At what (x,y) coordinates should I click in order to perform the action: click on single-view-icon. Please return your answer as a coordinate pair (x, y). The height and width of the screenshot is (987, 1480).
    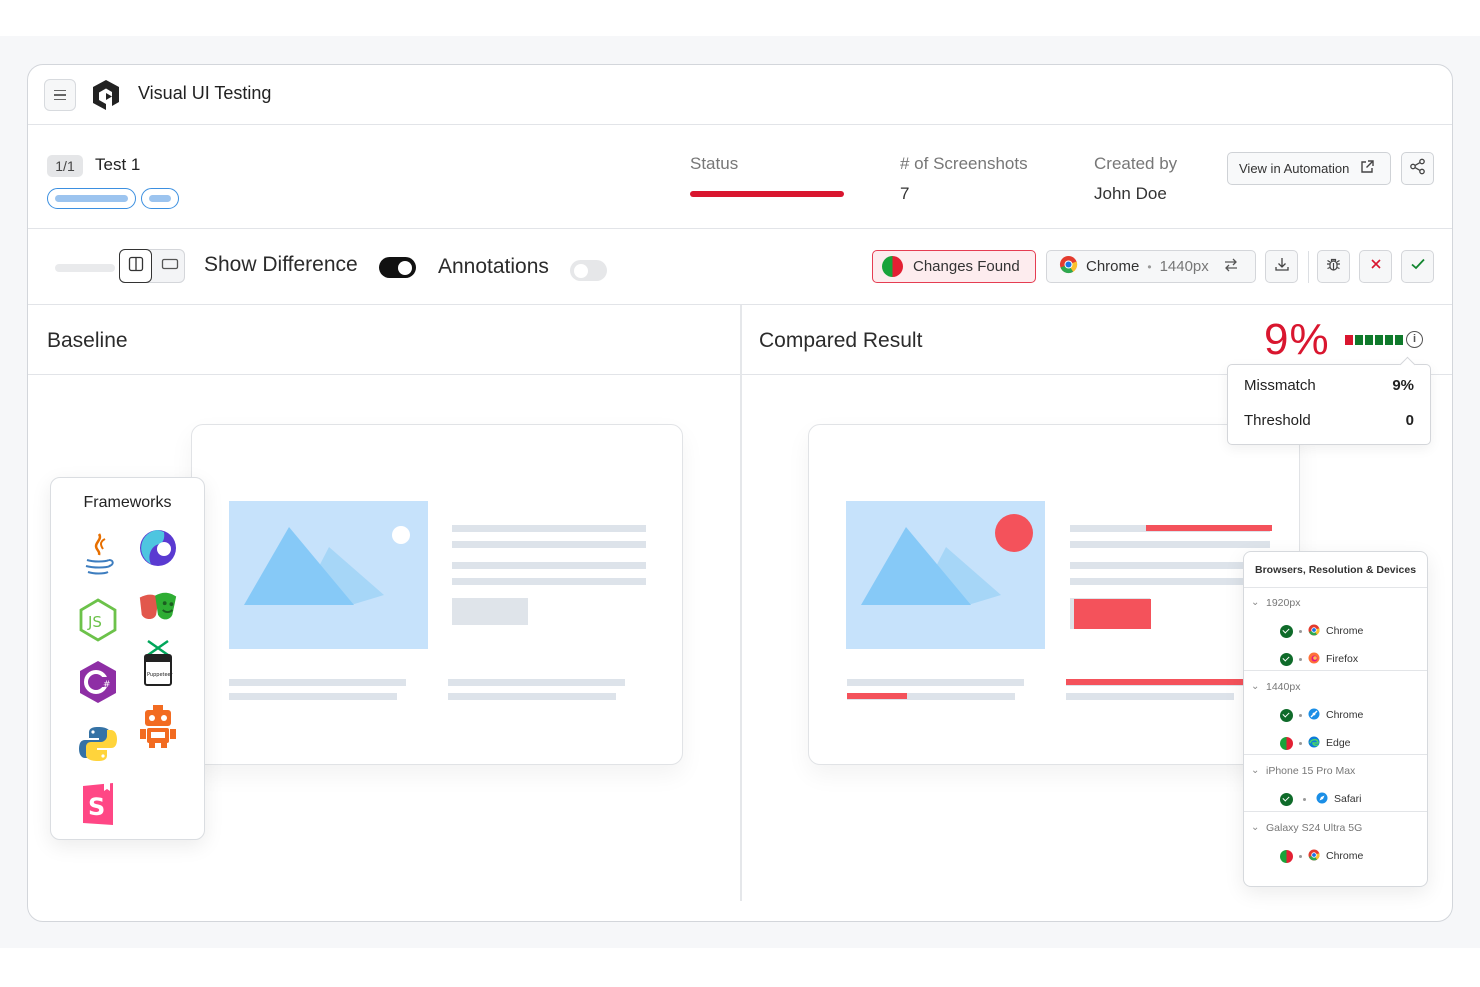
    Looking at the image, I should click on (170, 266).